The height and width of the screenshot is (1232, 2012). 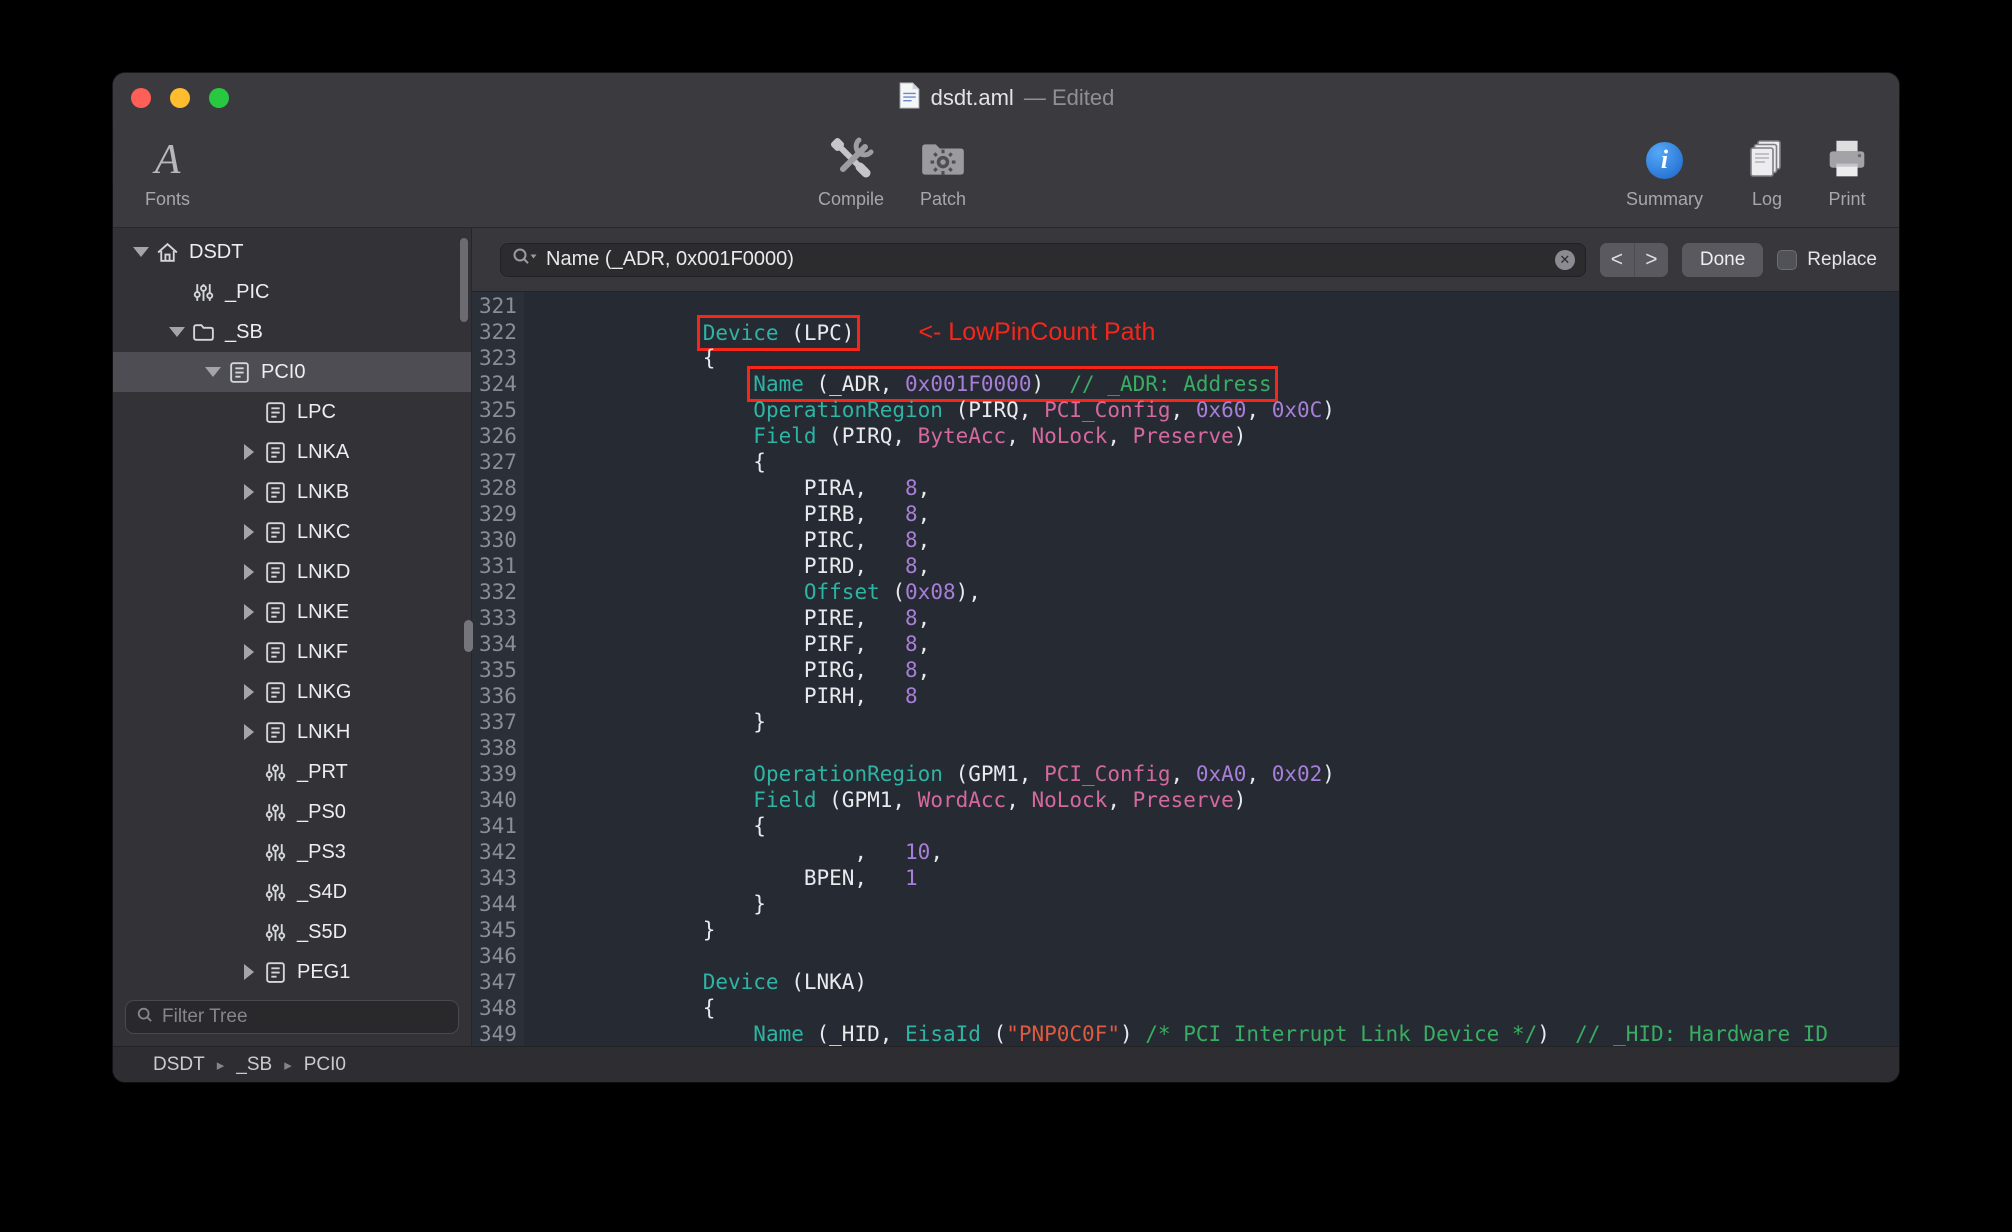 I want to click on sidebar-item-lnke: LNKE, so click(x=292, y=612).